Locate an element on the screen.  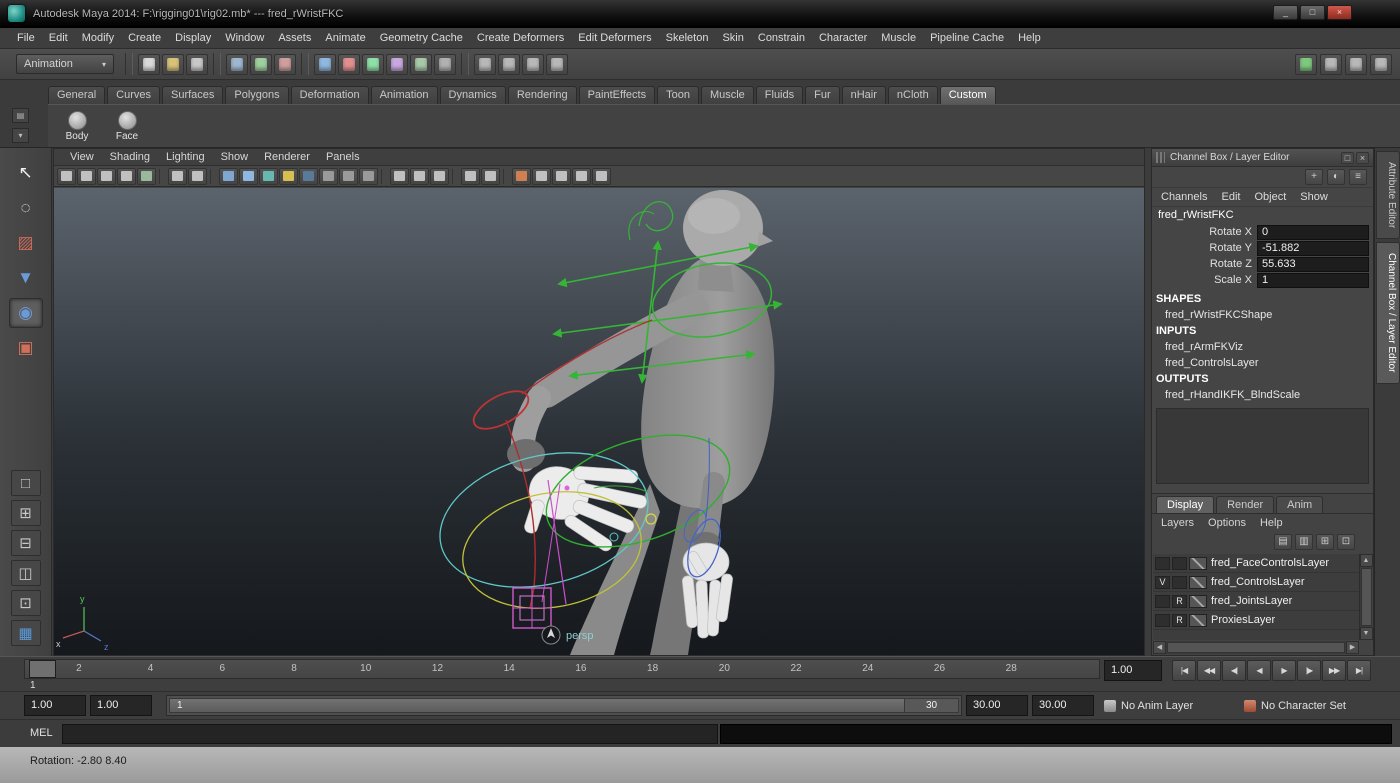
image-plane-icon is located at coordinates (146, 176).